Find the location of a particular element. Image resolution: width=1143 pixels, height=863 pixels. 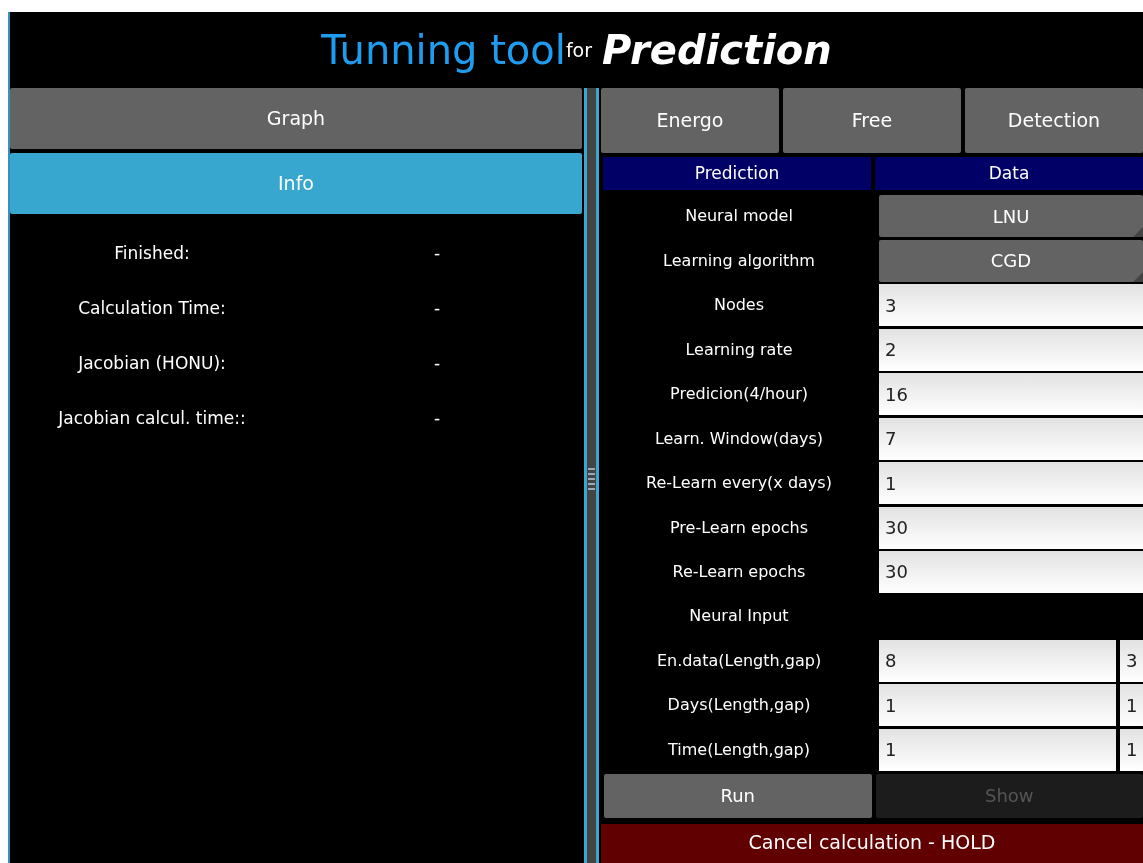

section-heading: Neural Input is located at coordinates (739, 616).